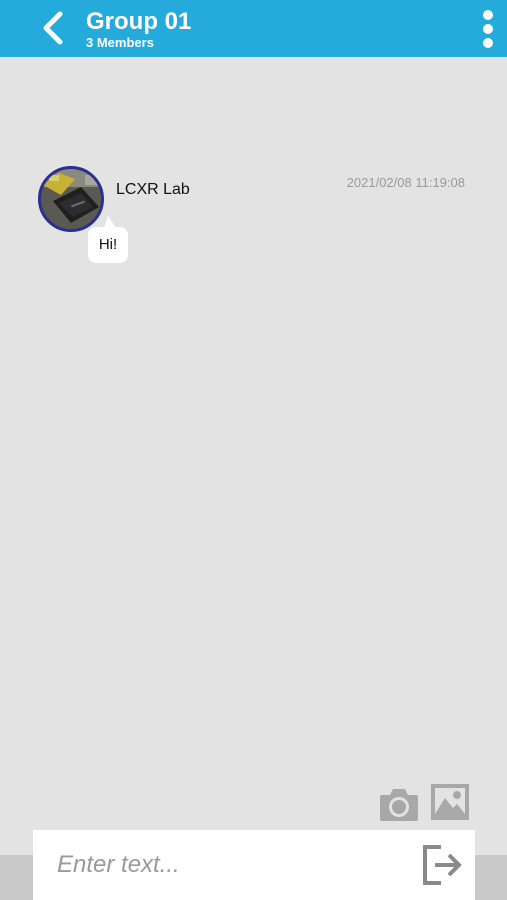 The width and height of the screenshot is (507, 900). I want to click on message-composer, so click(254, 865).